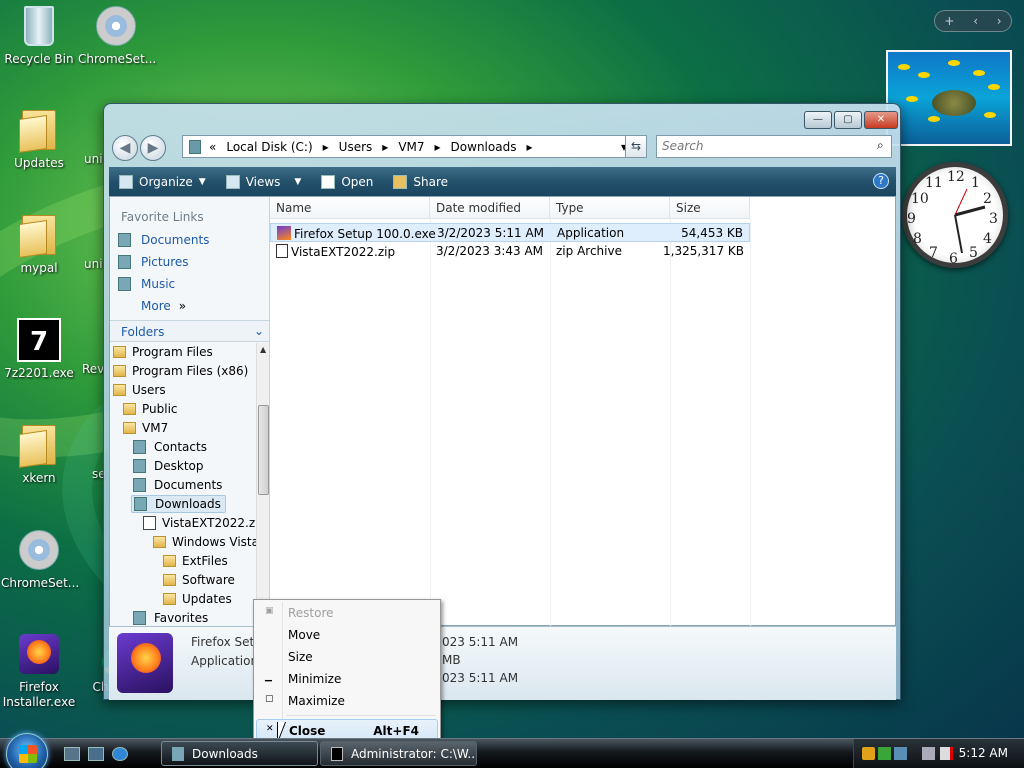 The height and width of the screenshot is (768, 1024). I want to click on tree-item-extfiles: ExtFiles, so click(195, 561).